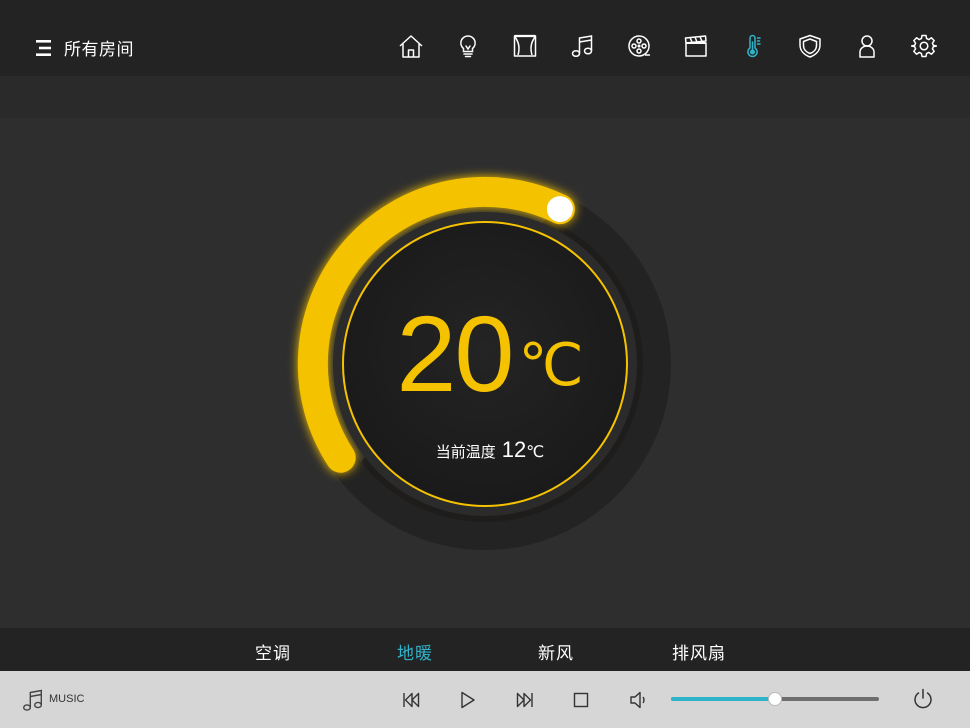 The image size is (970, 728). What do you see at coordinates (468, 700) in the screenshot?
I see `play-icon` at bounding box center [468, 700].